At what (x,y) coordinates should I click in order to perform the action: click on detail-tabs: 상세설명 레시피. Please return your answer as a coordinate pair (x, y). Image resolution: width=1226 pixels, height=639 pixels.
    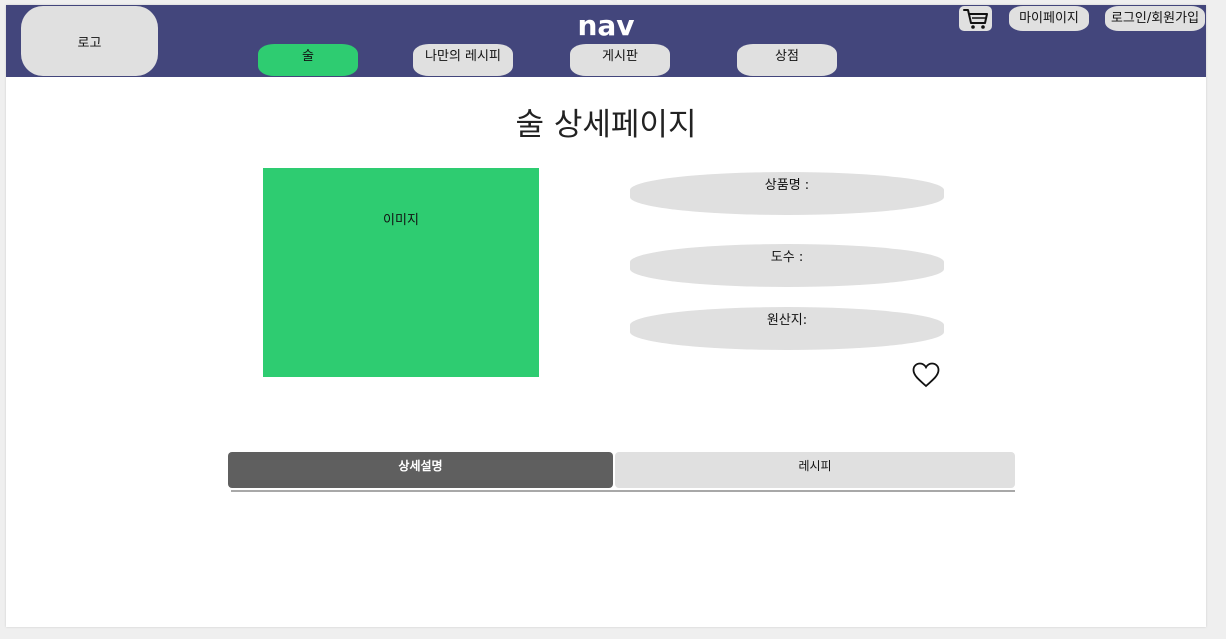
    Looking at the image, I should click on (621, 472).